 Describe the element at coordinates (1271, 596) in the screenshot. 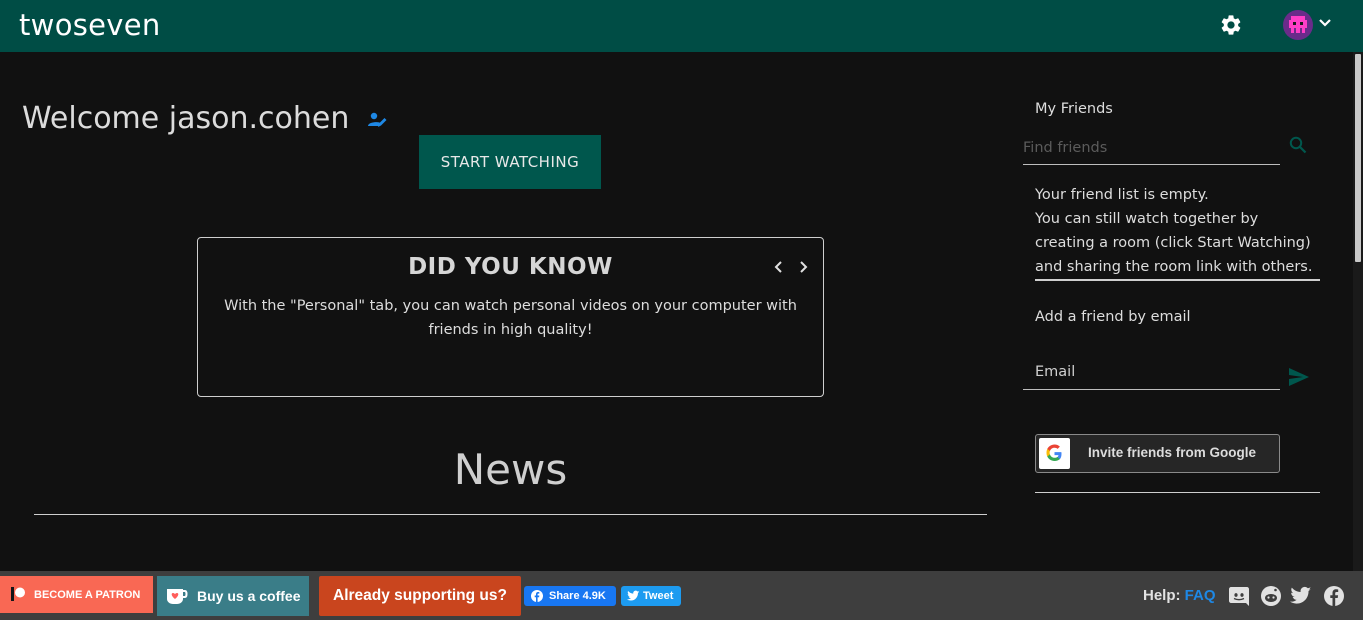

I see `reddit-icon` at that location.